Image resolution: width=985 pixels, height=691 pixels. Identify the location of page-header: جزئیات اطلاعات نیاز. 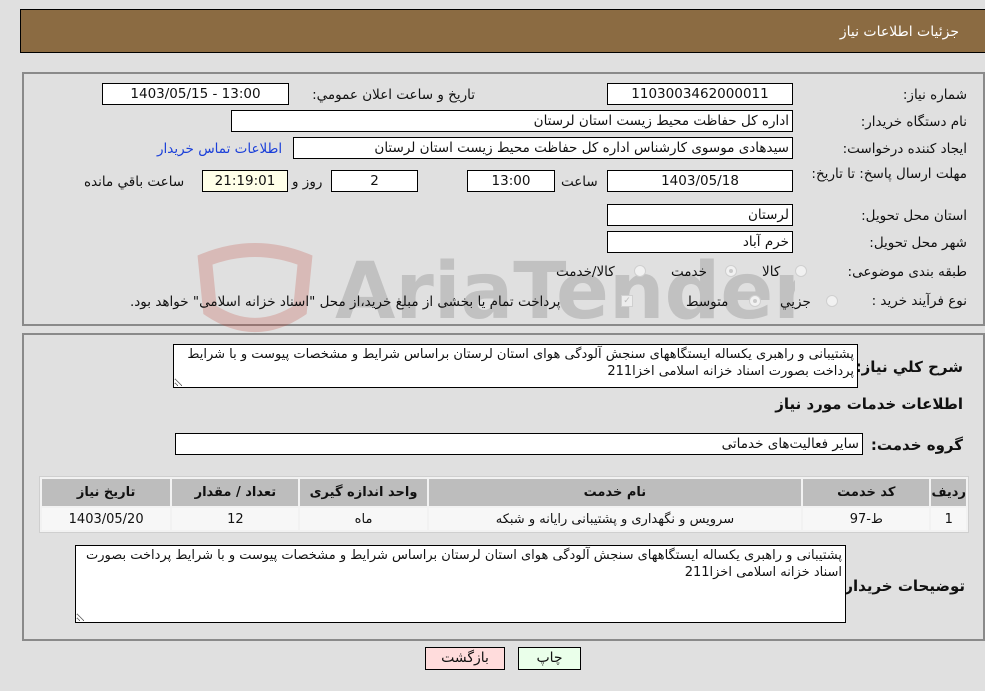
(502, 31).